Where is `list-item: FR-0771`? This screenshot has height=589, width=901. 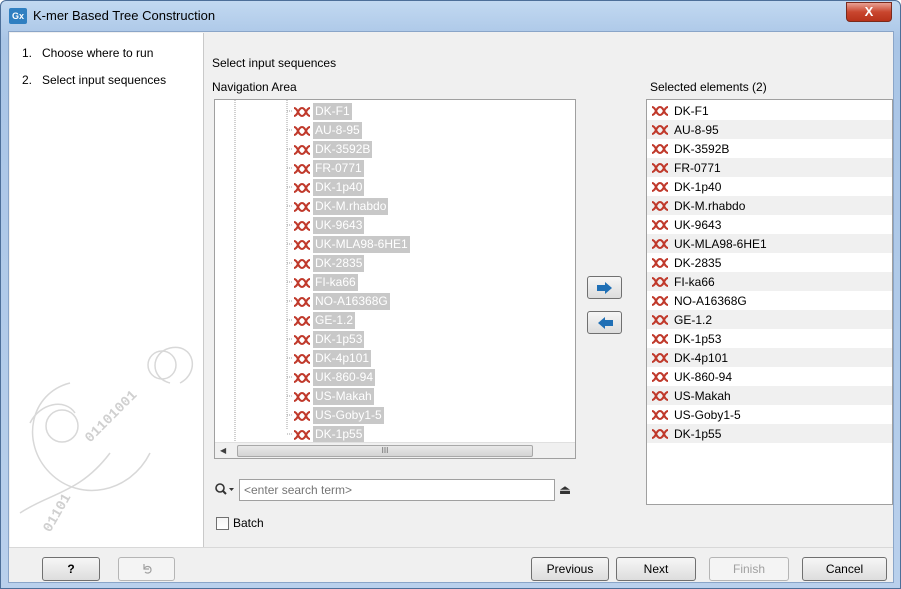
list-item: FR-0771 is located at coordinates (769, 167).